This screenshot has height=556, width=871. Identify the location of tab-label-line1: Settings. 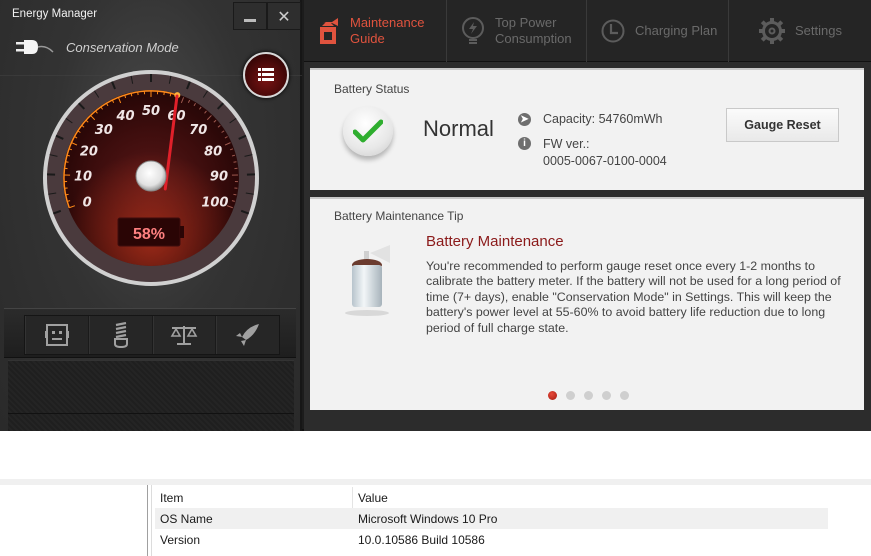
(818, 30).